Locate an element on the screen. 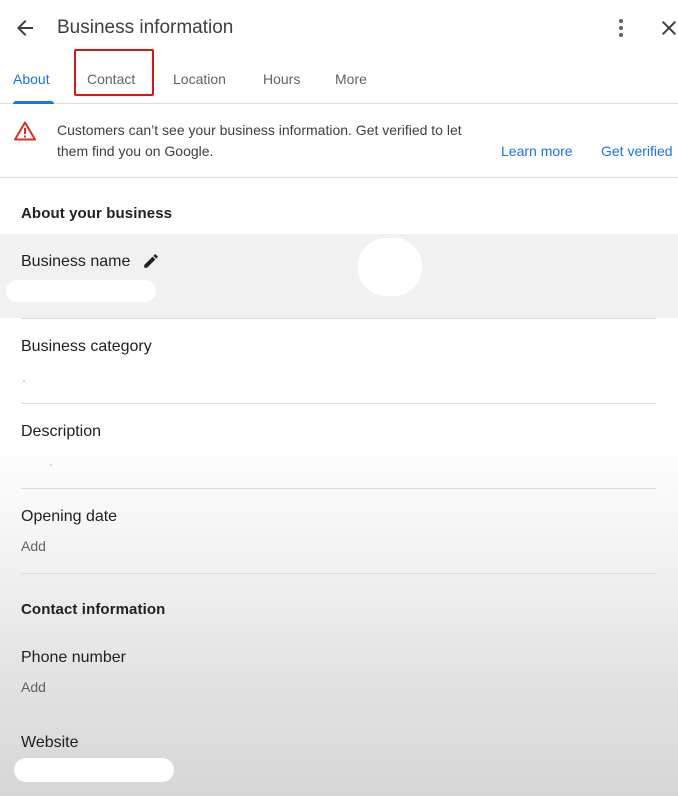  close-icon is located at coordinates (669, 28).